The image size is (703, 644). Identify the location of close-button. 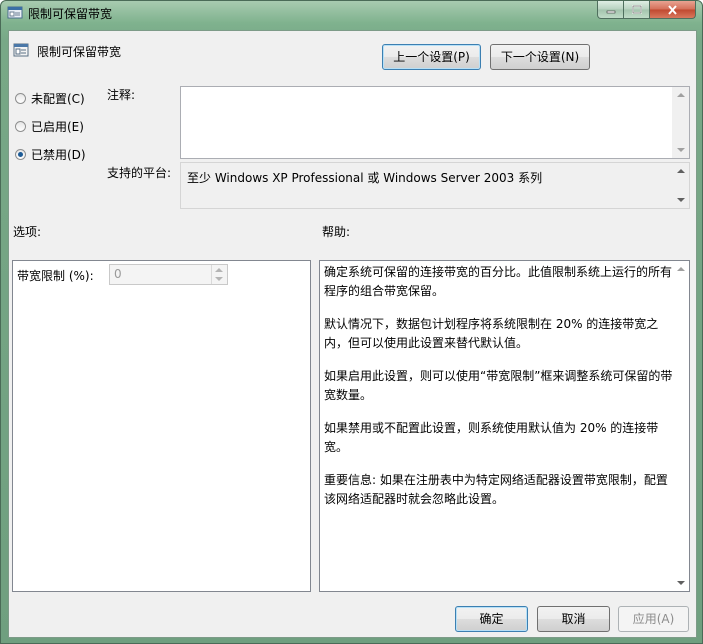
(673, 10).